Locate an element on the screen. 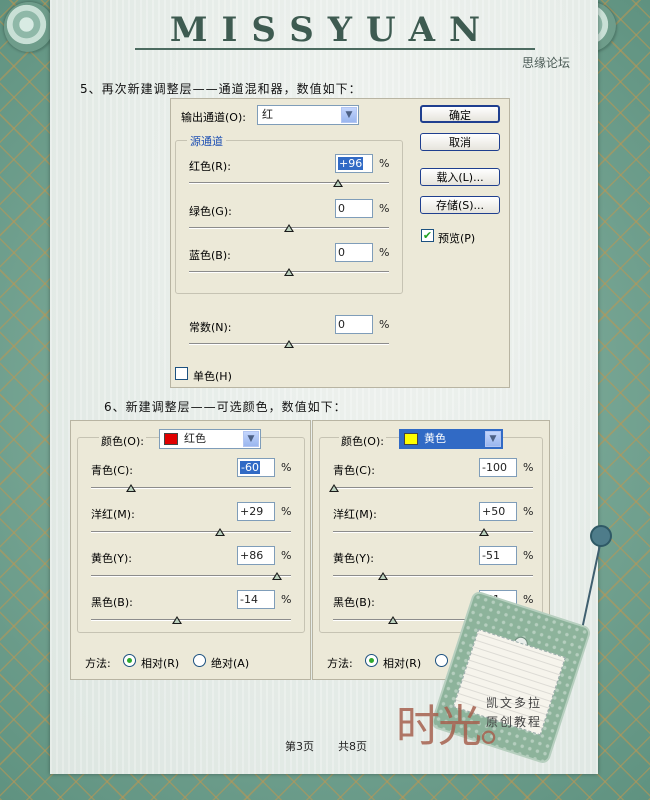 Image resolution: width=650 pixels, height=800 pixels. left-black-value: -14 is located at coordinates (249, 599).